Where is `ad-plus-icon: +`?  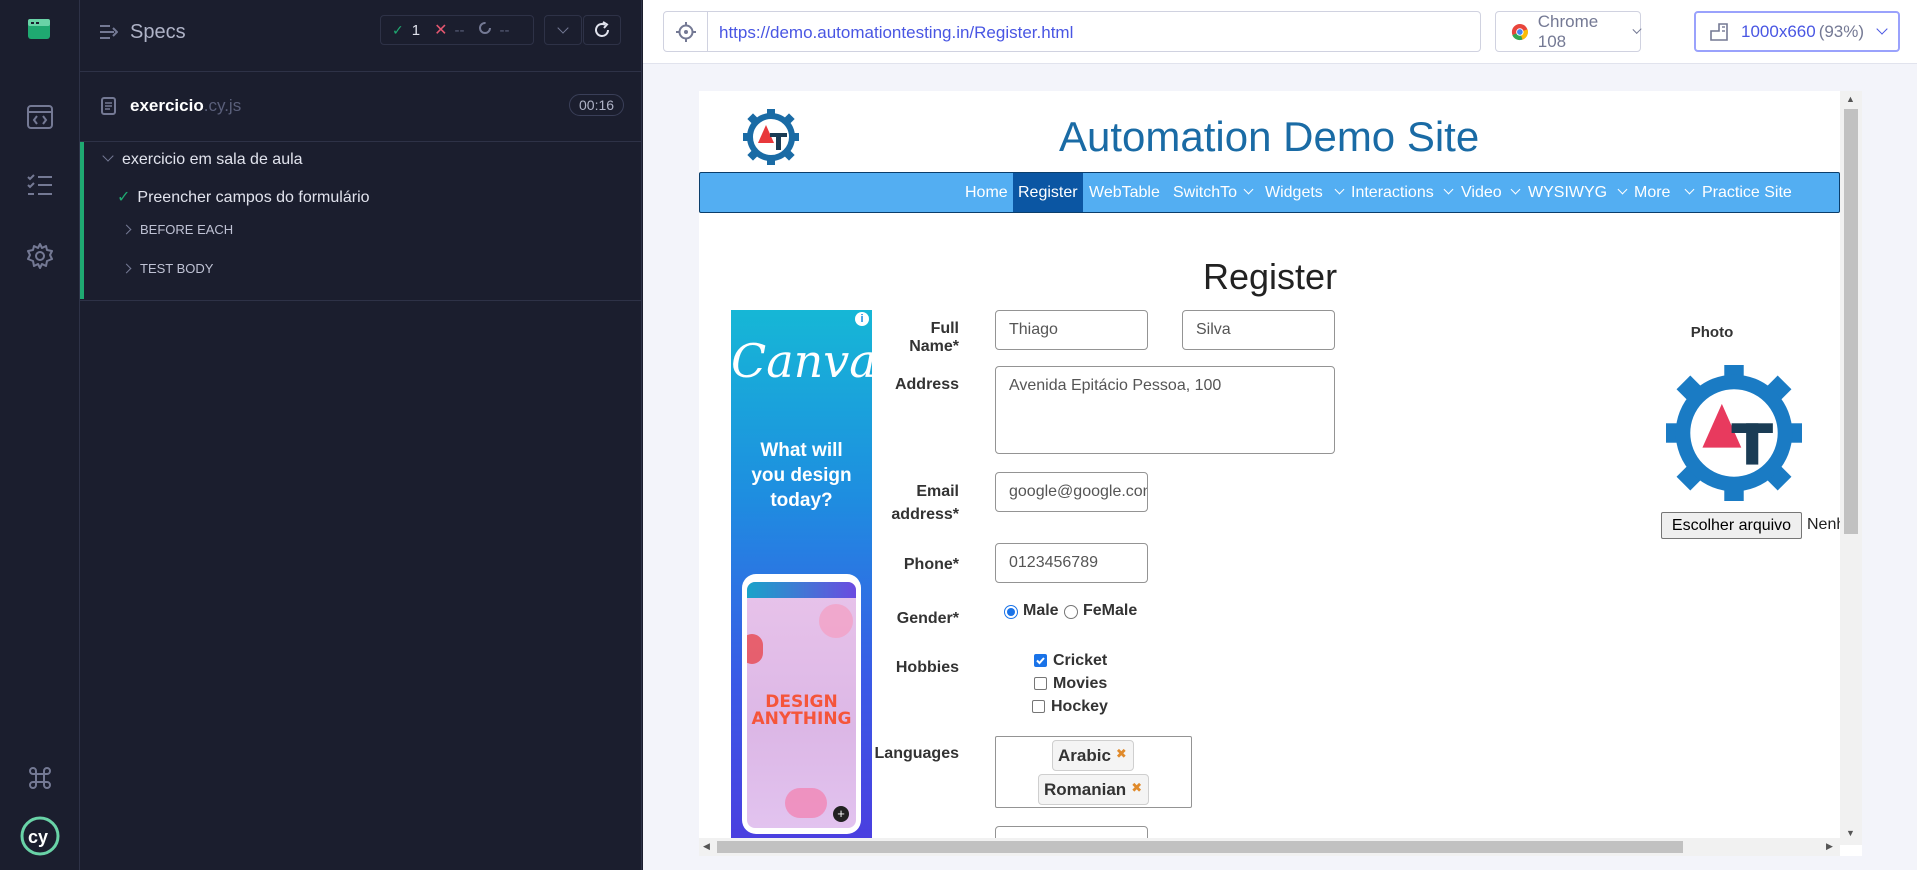
ad-plus-icon: + is located at coordinates (841, 814).